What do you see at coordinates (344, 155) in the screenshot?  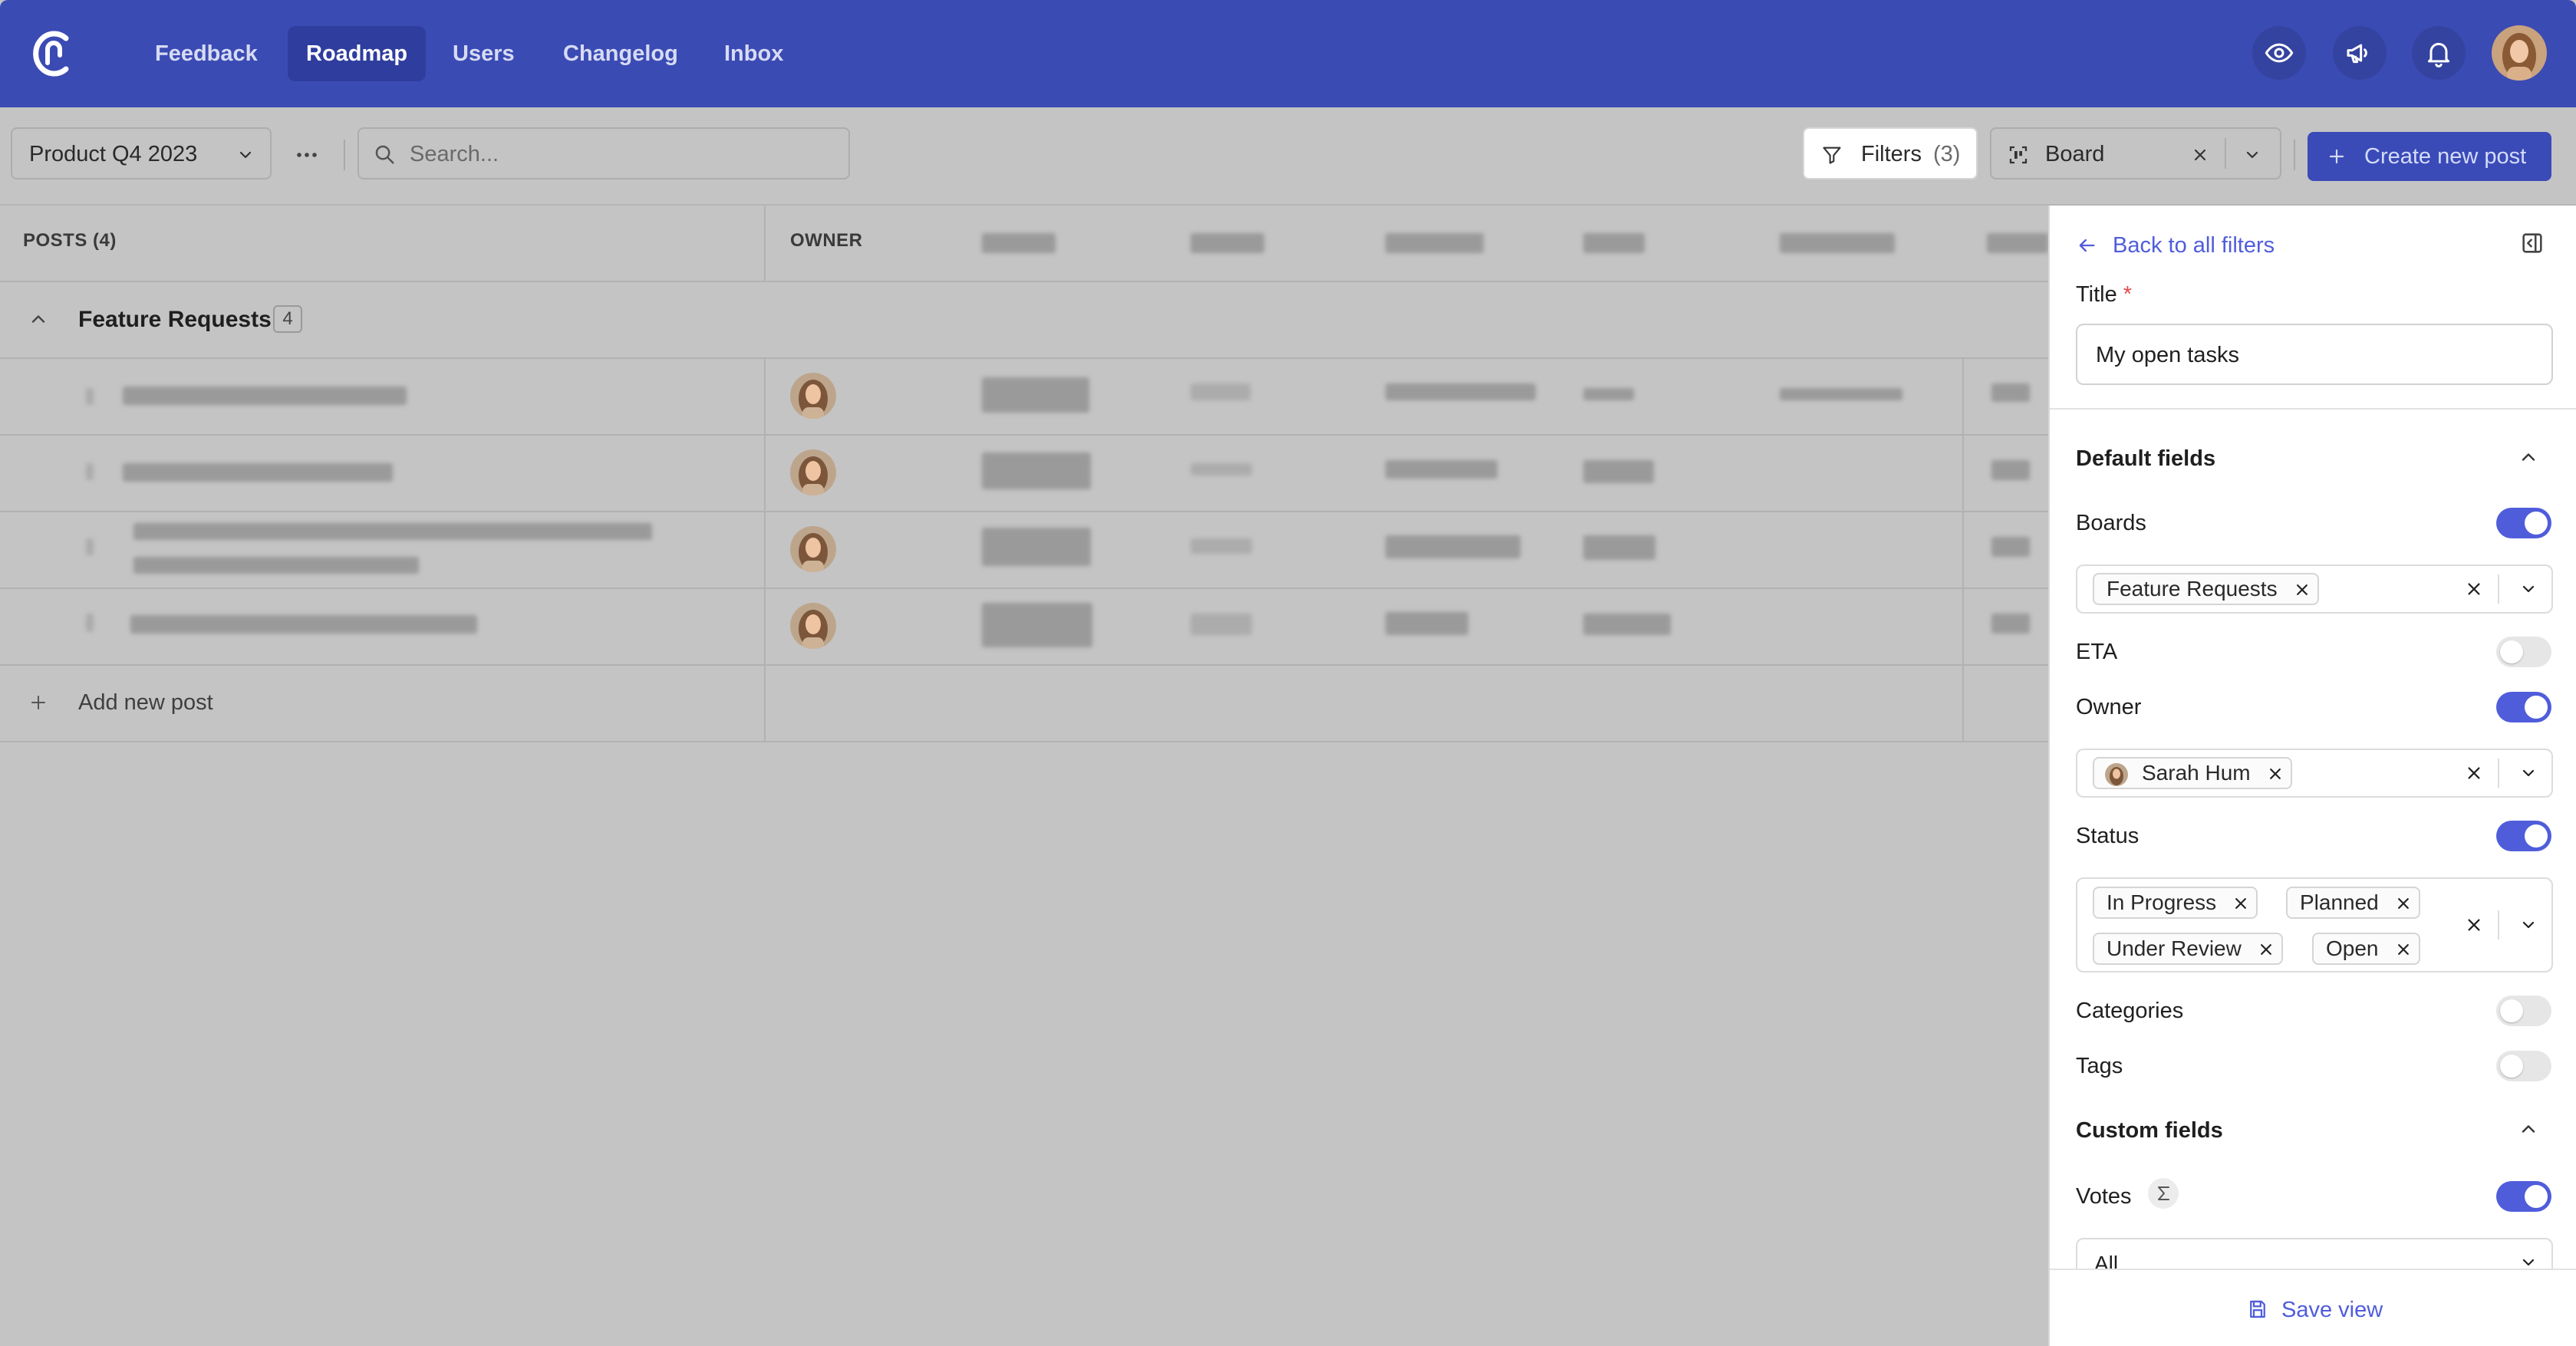 I see `toolbar-divider` at bounding box center [344, 155].